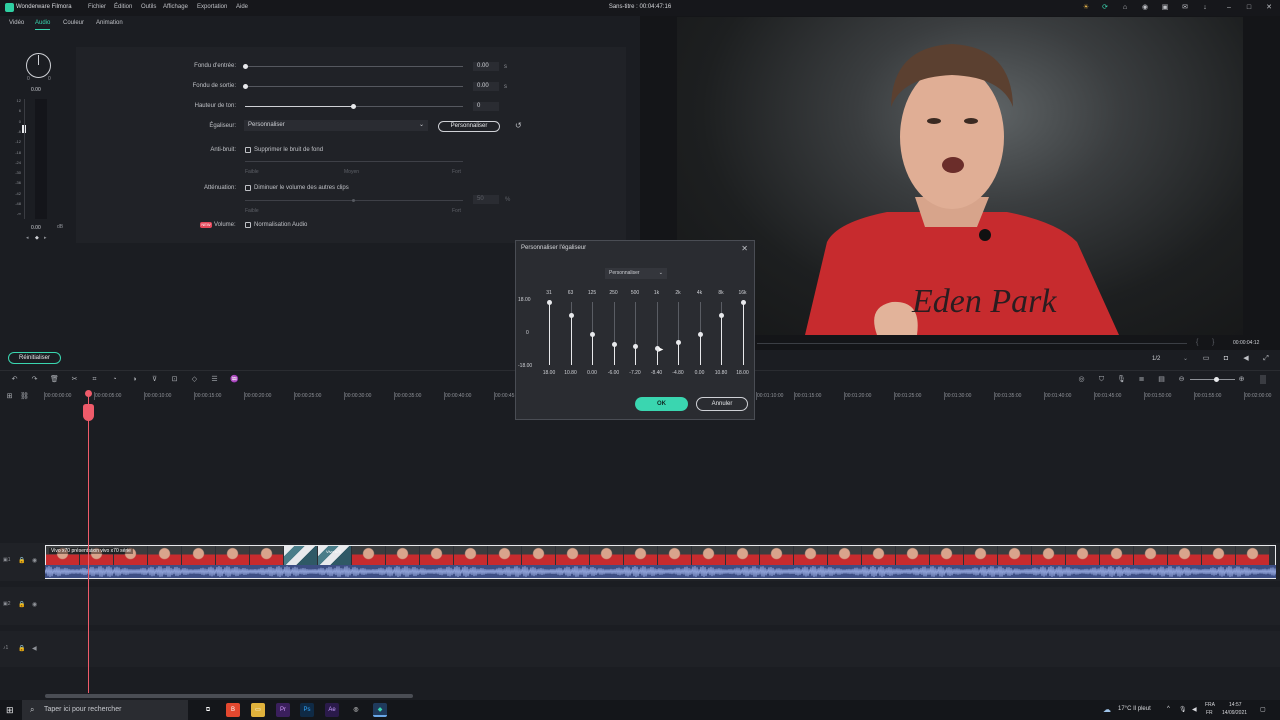 This screenshot has height=720, width=1280. What do you see at coordinates (332, 710) in the screenshot?
I see `after-effects-icon: Ae` at bounding box center [332, 710].